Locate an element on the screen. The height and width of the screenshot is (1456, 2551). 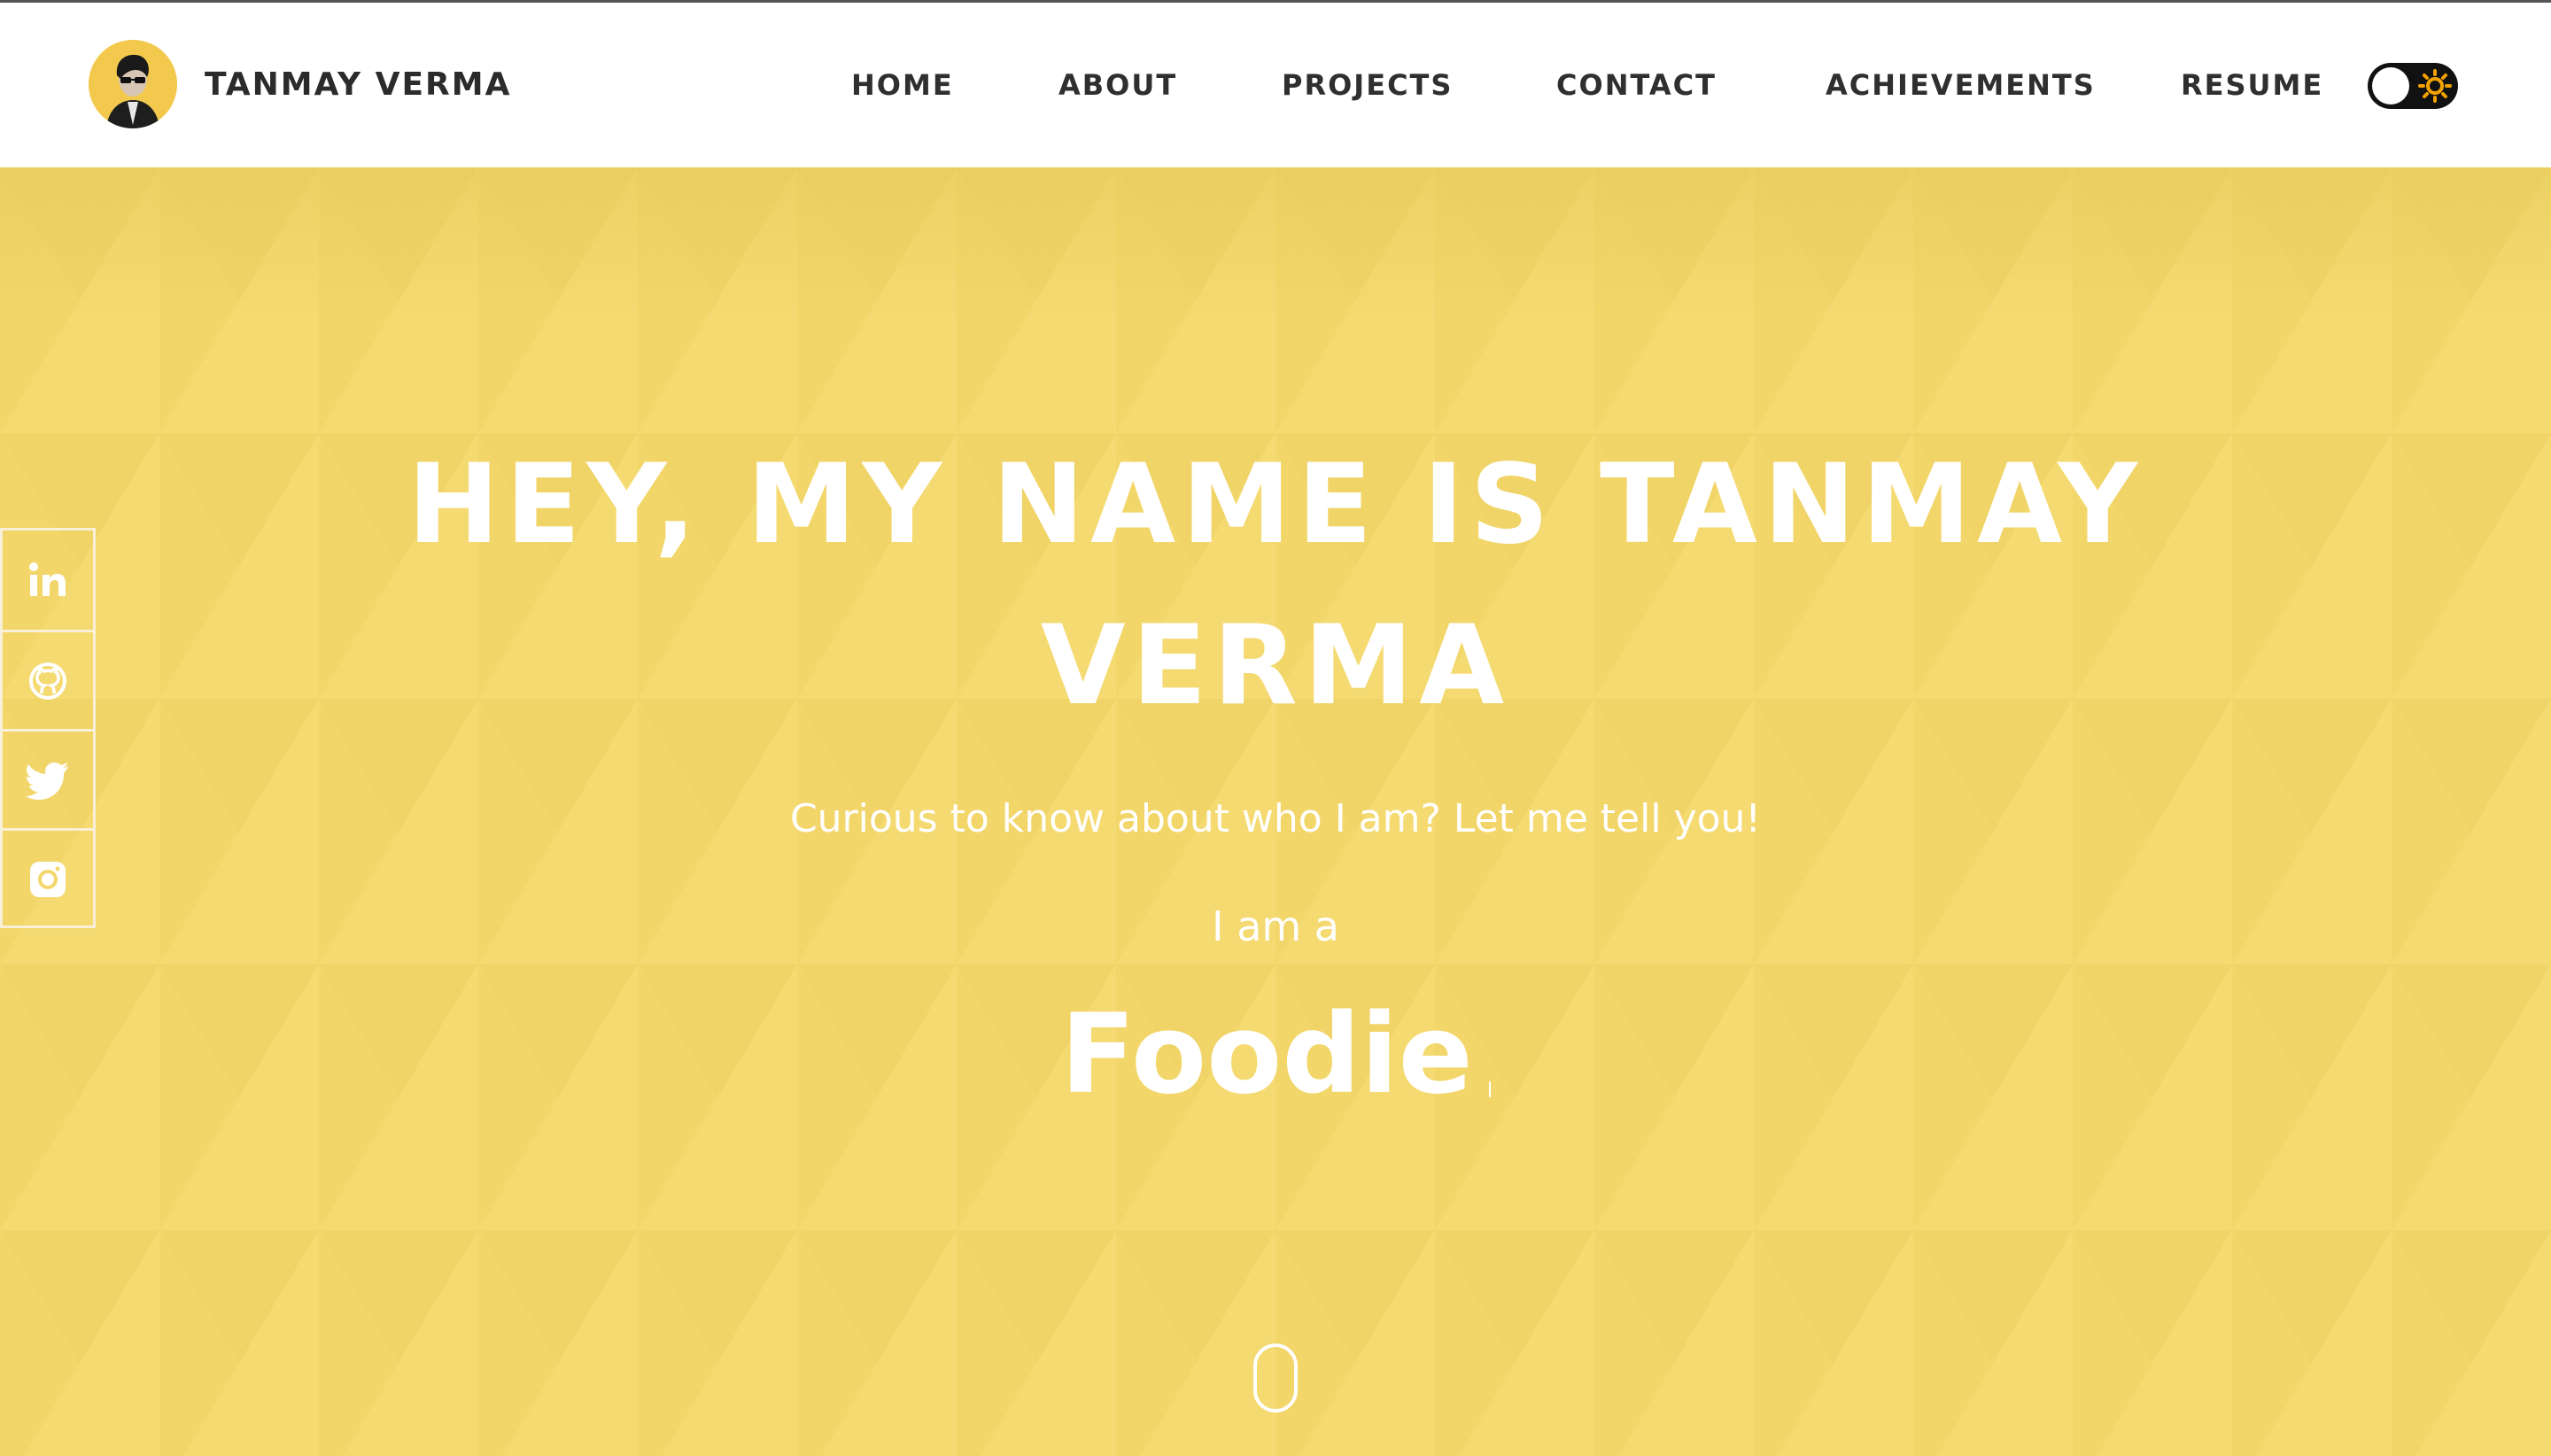
hero-intro: I am a is located at coordinates (1275, 926).